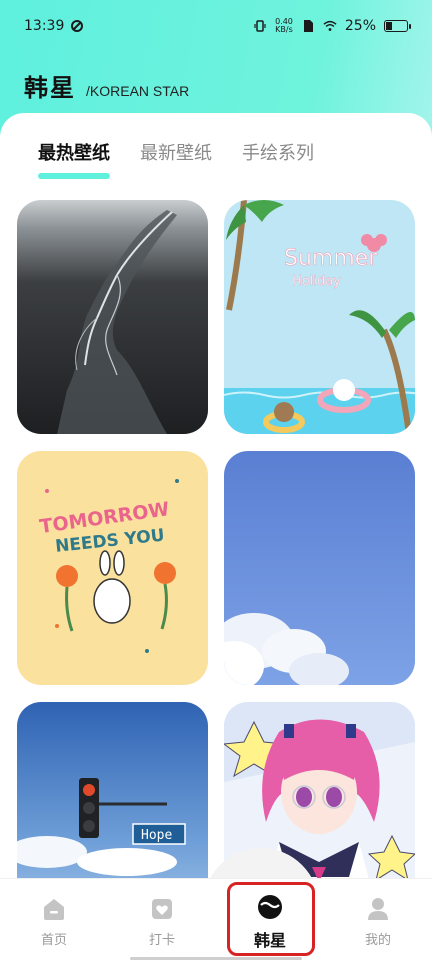 This screenshot has height=964, width=432. What do you see at coordinates (44, 26) in the screenshot?
I see `status-time: 13:39` at bounding box center [44, 26].